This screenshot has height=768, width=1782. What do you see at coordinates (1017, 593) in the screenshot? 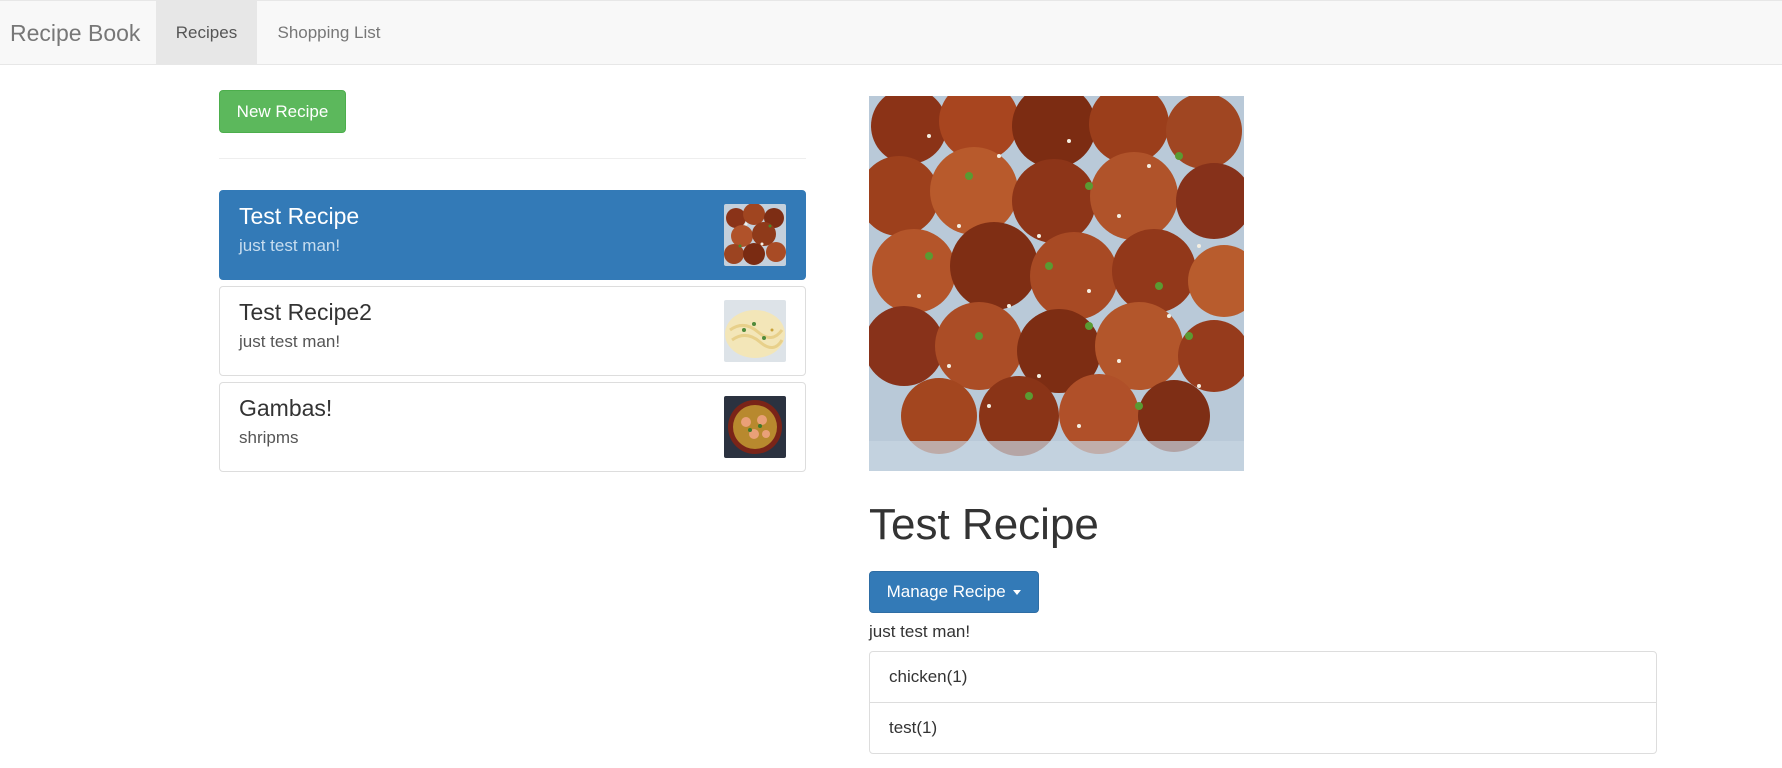
I see `caret-down-icon` at bounding box center [1017, 593].